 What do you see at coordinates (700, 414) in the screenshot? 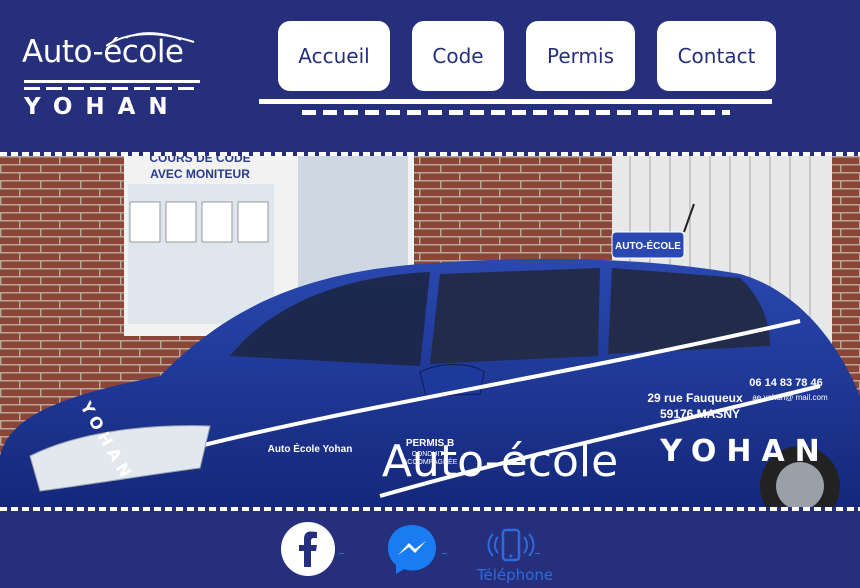
I see `car-address-line2: 59176 MASNY` at bounding box center [700, 414].